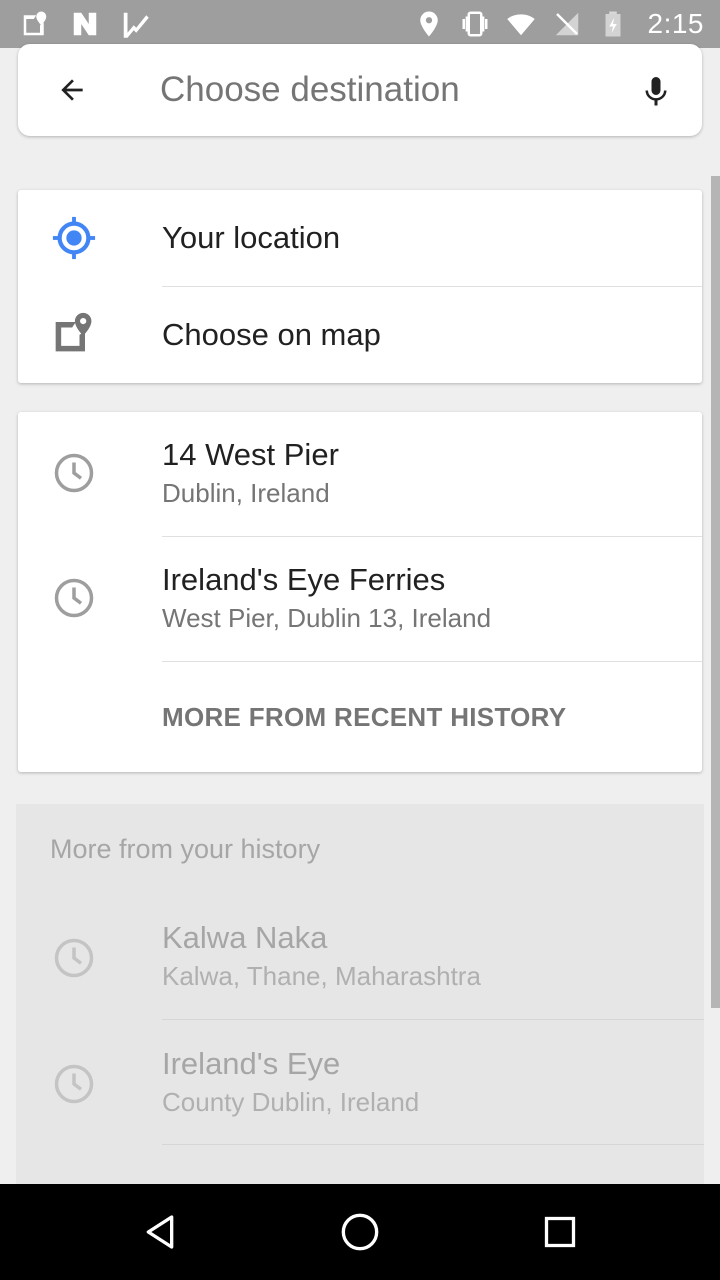 The width and height of the screenshot is (720, 1280). I want to click on back-button, so click(72, 90).